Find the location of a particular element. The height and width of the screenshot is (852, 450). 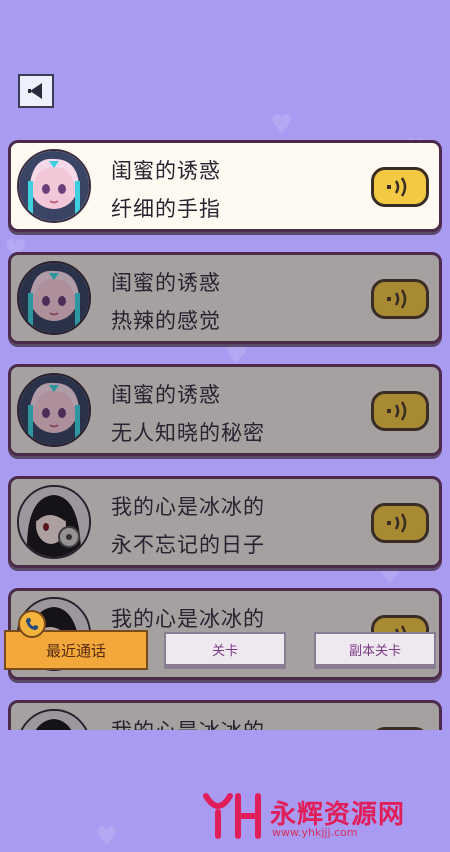

call-card: 我的心是冰冰的 is located at coordinates (225, 715).